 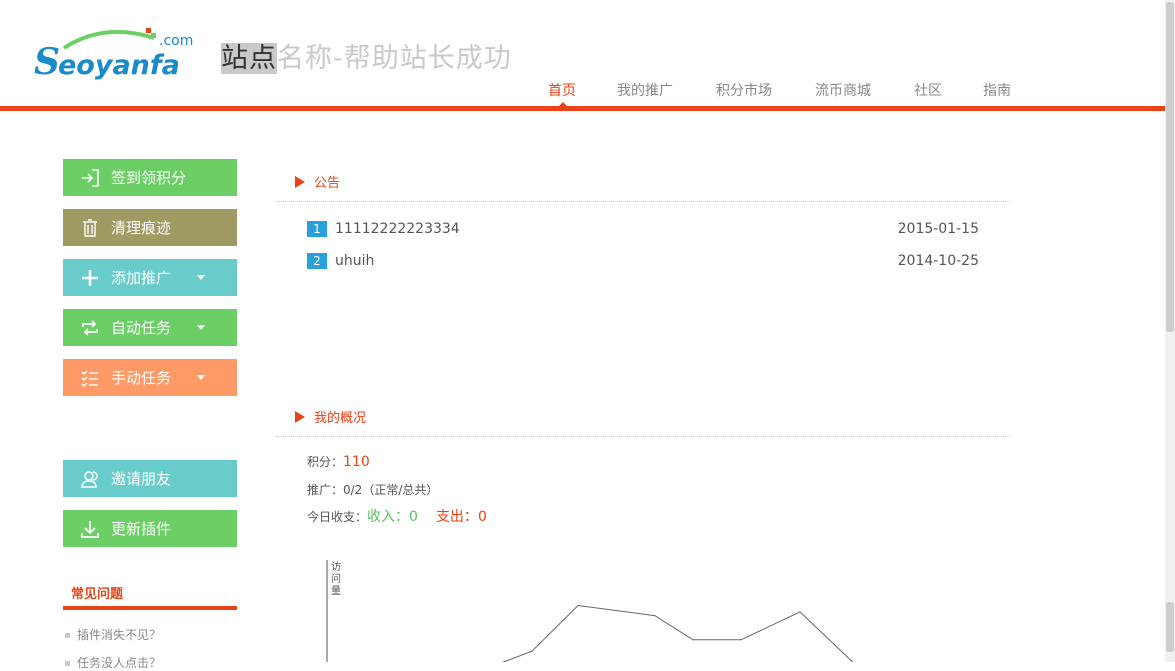 I want to click on page-scrollbar, so click(x=1170, y=331).